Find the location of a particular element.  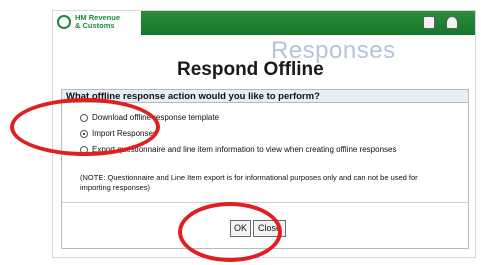

highlight-circle-ok-button is located at coordinates (230, 232).